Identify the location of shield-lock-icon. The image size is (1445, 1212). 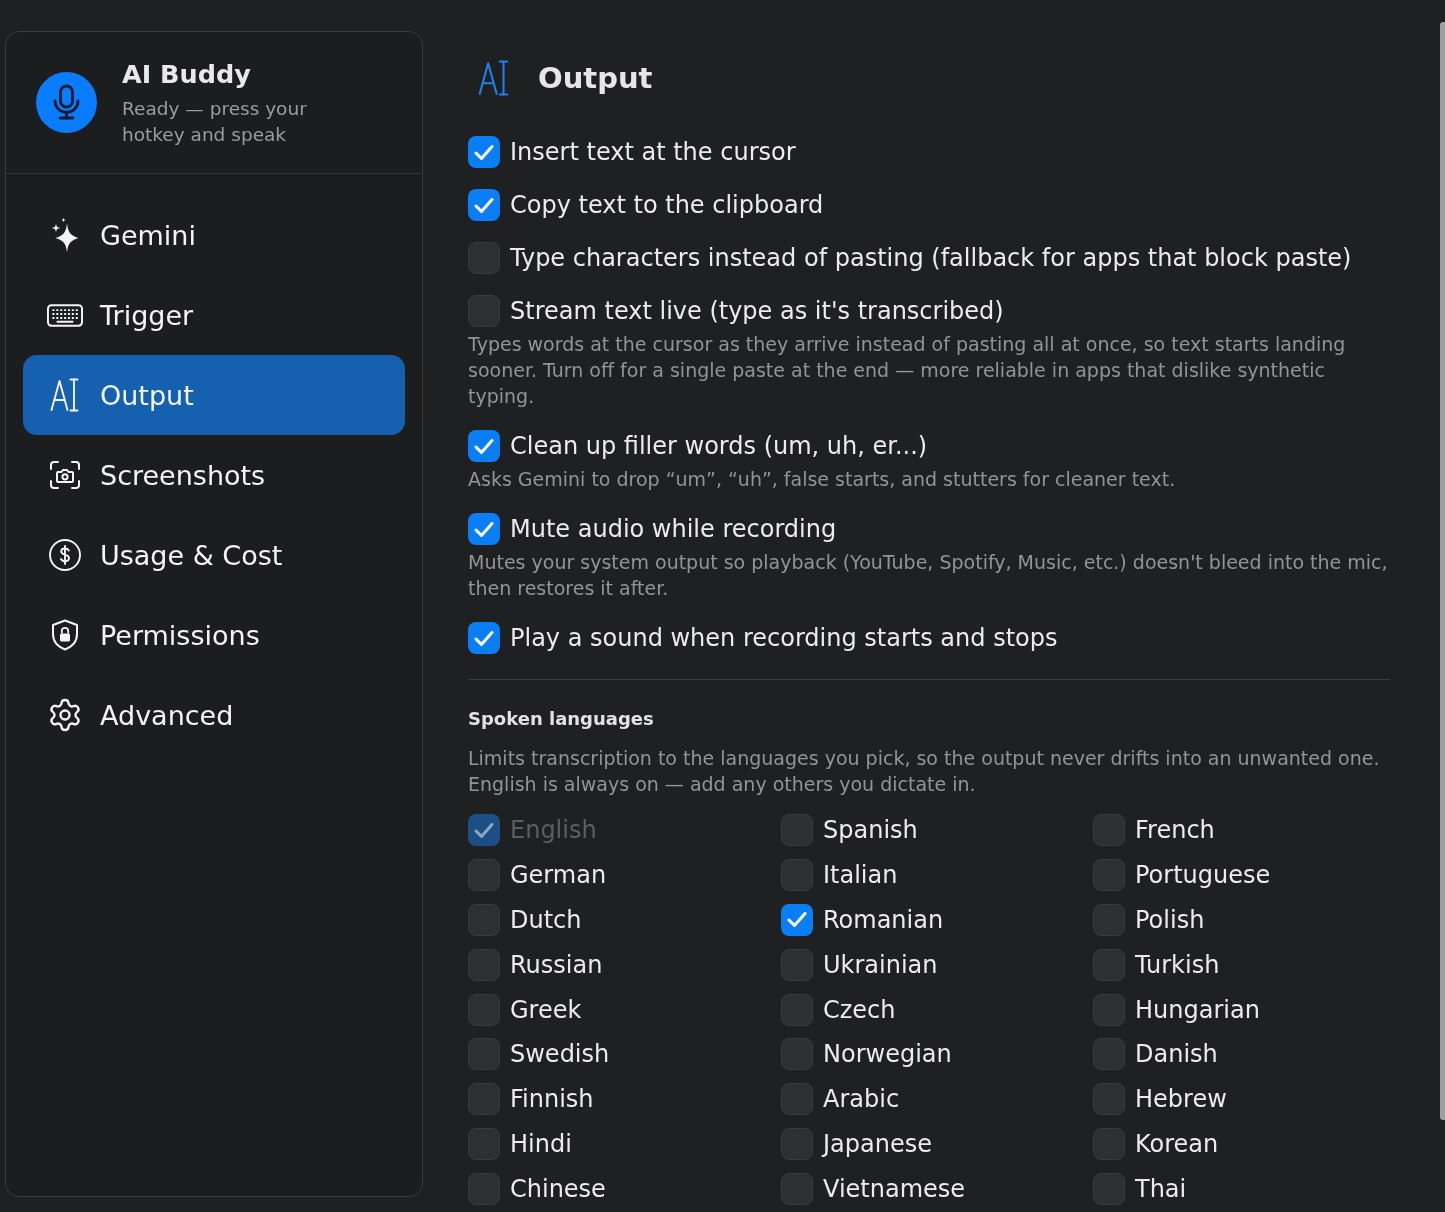
(65, 635).